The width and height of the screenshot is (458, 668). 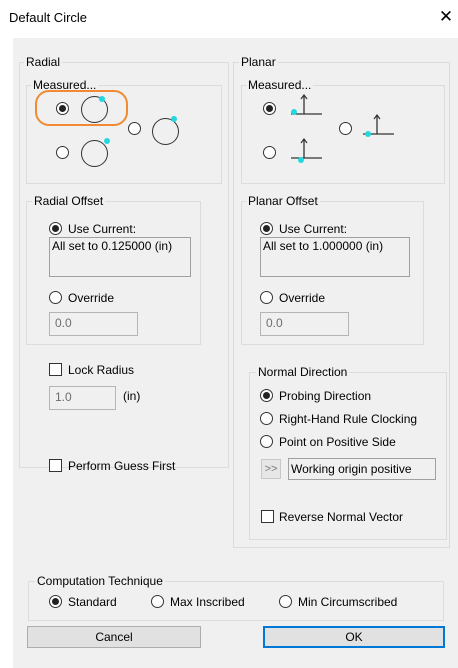 What do you see at coordinates (304, 324) in the screenshot?
I see `planar-override-input: 0.0` at bounding box center [304, 324].